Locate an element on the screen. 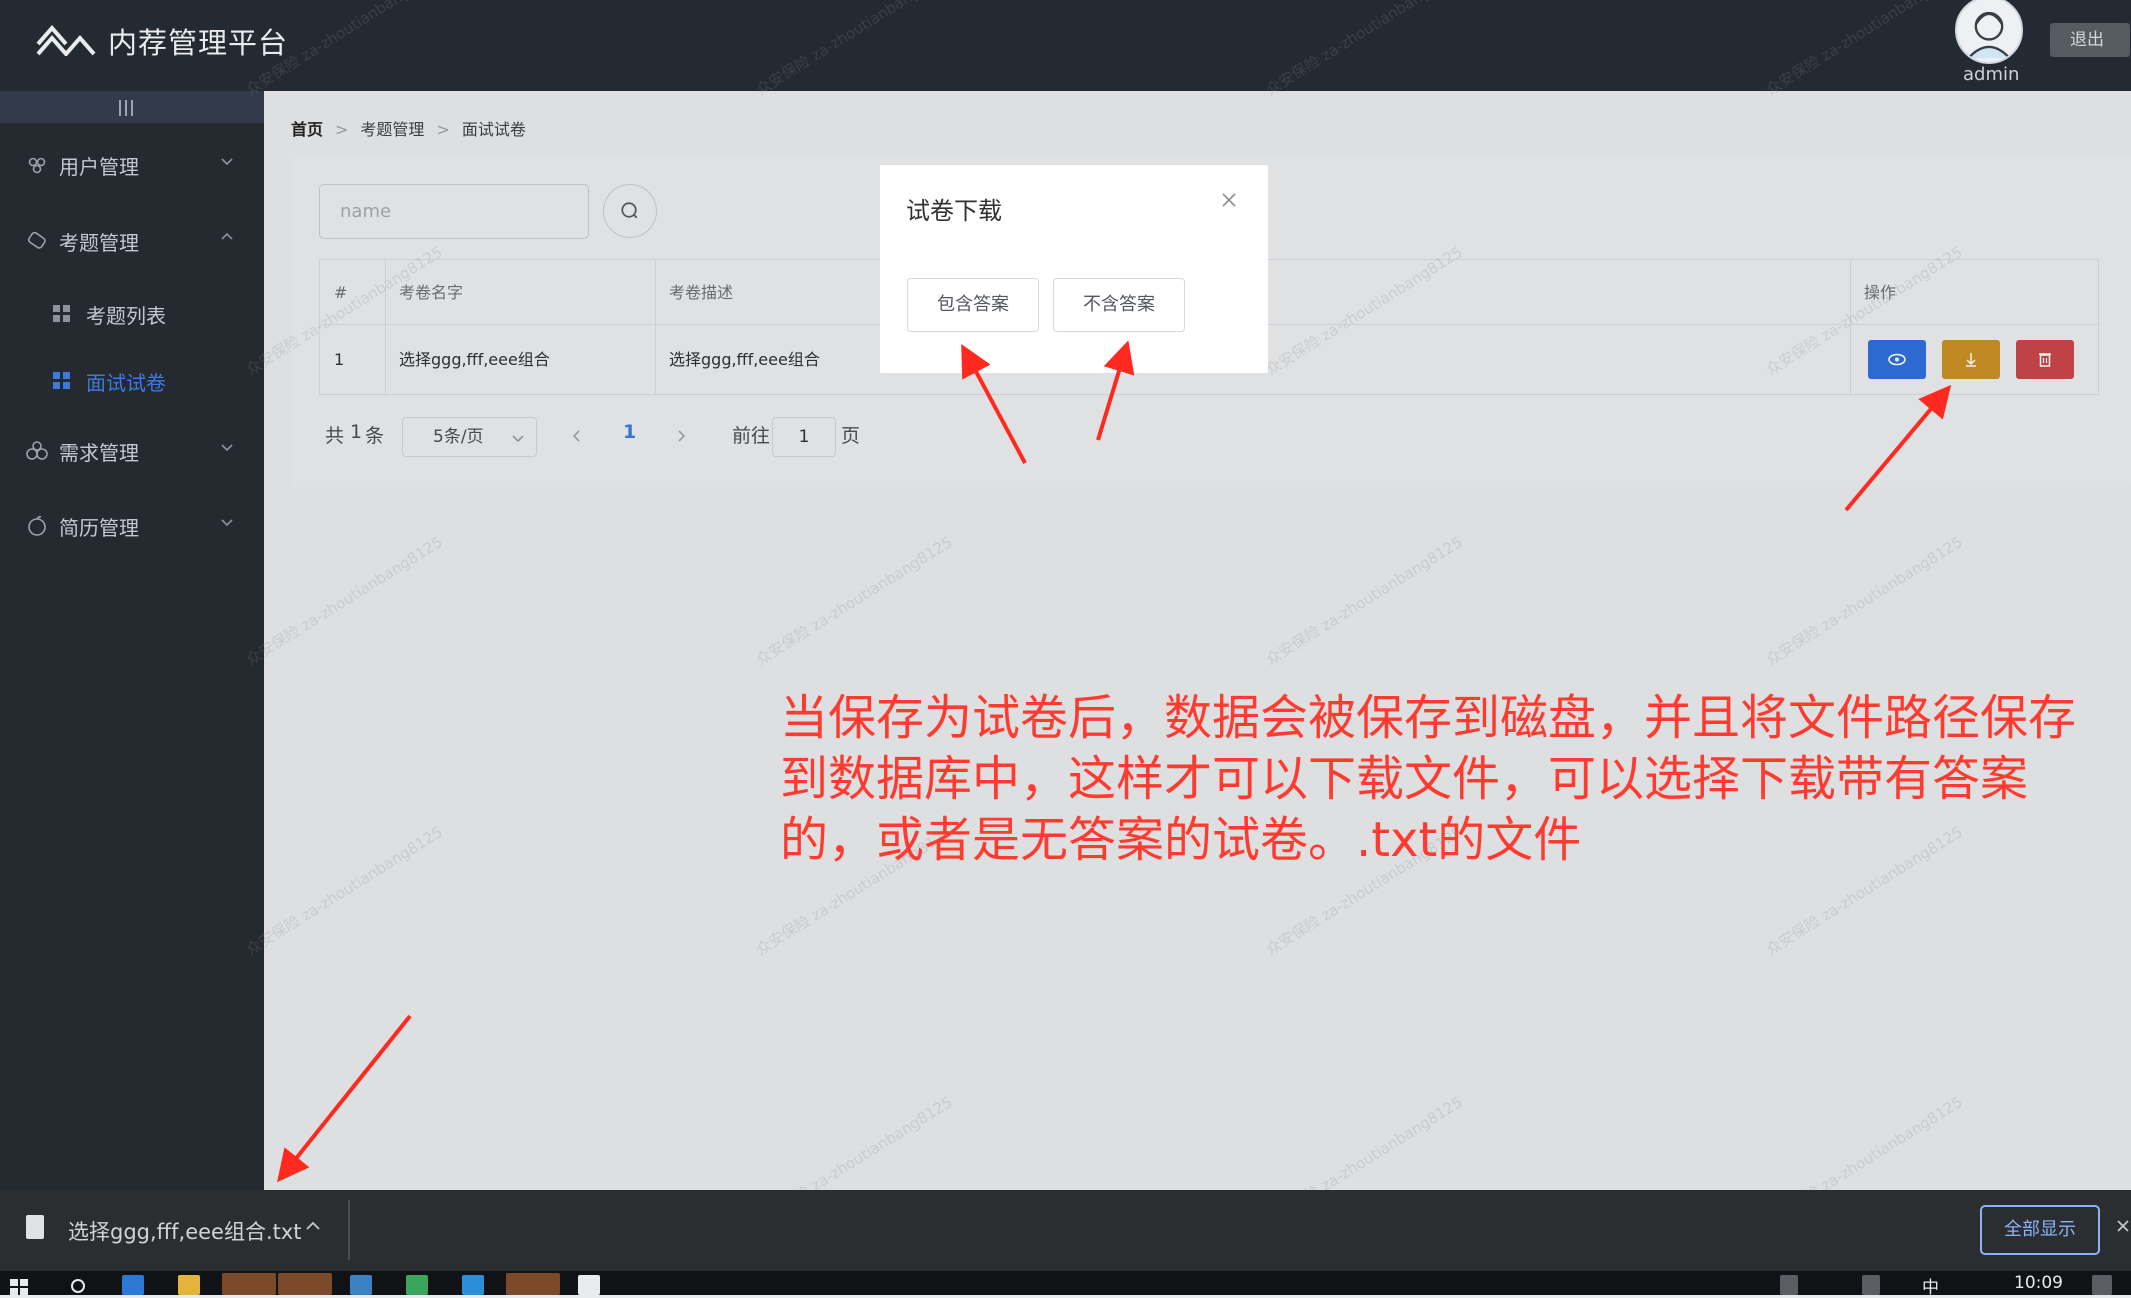 Image resolution: width=2131 pixels, height=1298 pixels. outlook-icon is located at coordinates (133, 1285).